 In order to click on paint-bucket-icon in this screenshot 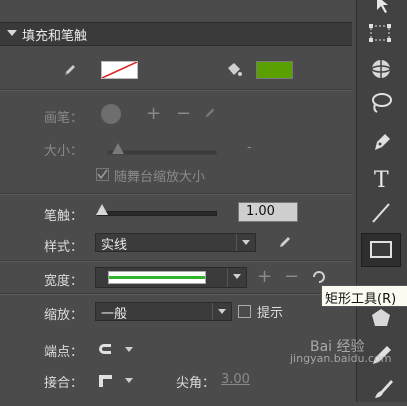, I will do `click(234, 72)`.